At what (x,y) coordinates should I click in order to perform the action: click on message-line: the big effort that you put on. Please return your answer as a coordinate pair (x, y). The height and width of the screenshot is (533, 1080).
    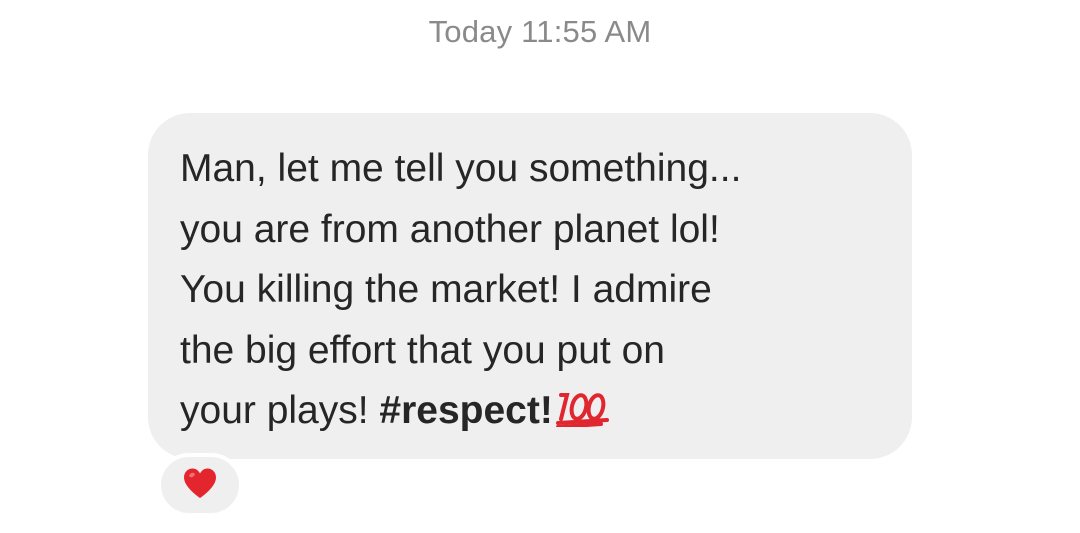
    Looking at the image, I should click on (422, 350).